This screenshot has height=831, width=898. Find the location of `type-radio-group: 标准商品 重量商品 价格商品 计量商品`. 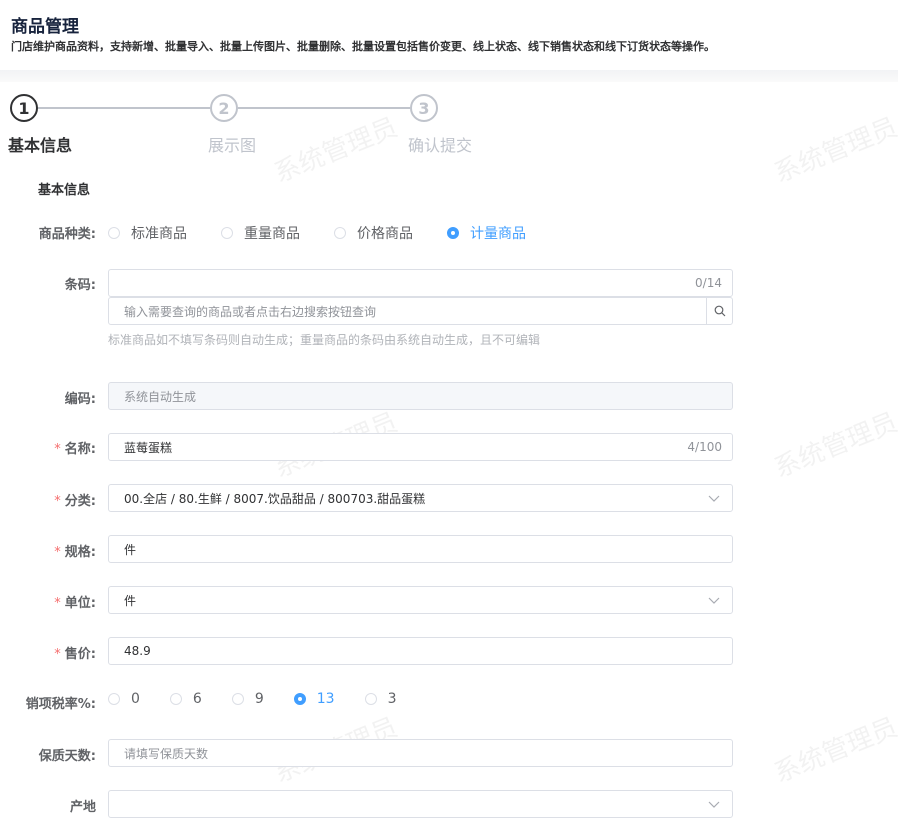

type-radio-group: 标准商品 重量商品 价格商品 计量商品 is located at coordinates (317, 233).